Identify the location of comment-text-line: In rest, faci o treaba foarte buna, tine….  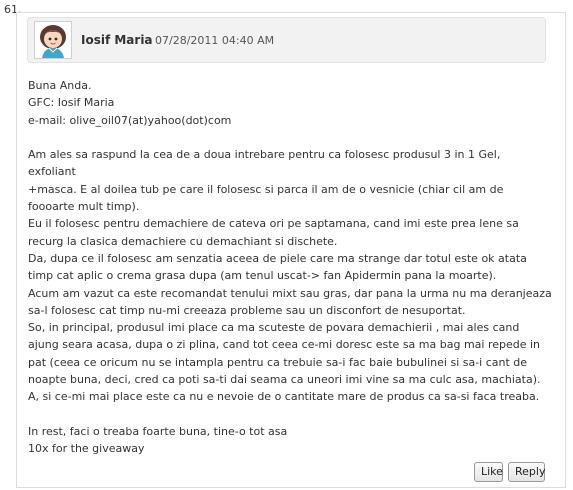
(158, 431).